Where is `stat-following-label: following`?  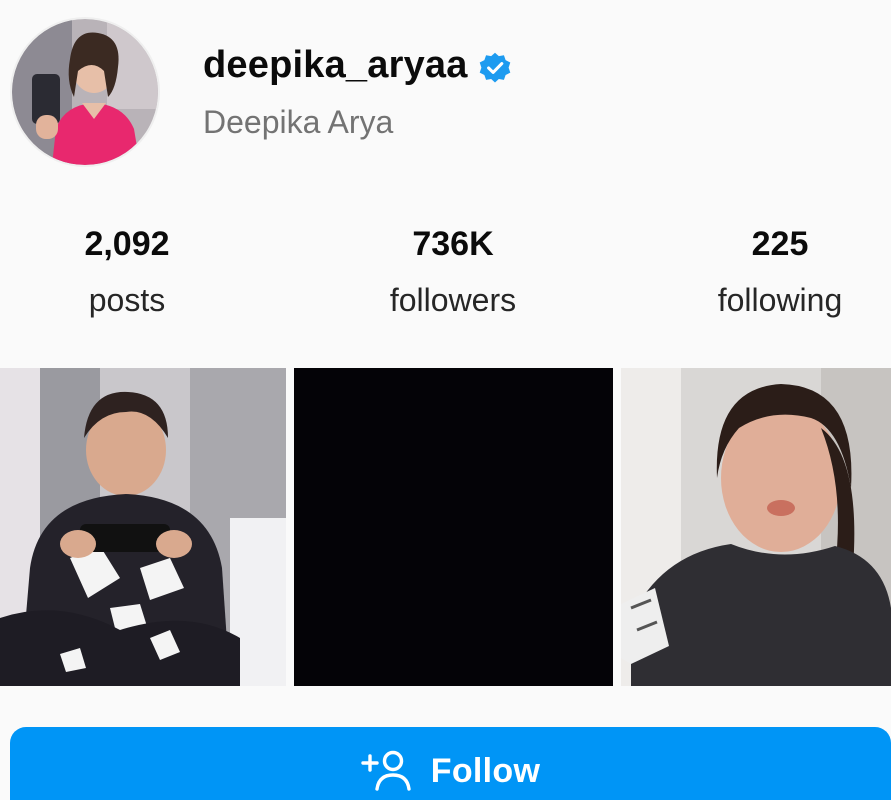 stat-following-label: following is located at coordinates (780, 300).